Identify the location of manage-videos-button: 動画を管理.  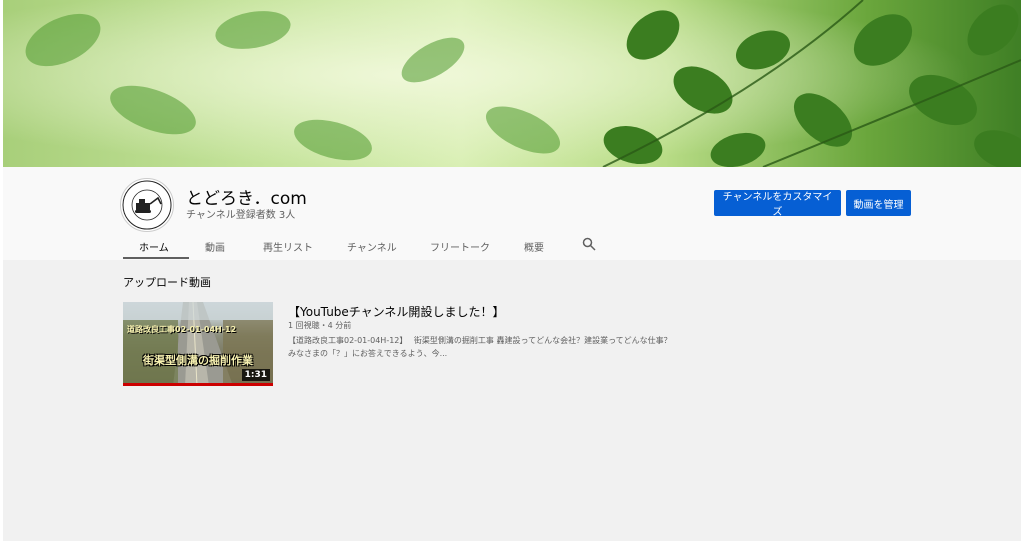
(878, 203).